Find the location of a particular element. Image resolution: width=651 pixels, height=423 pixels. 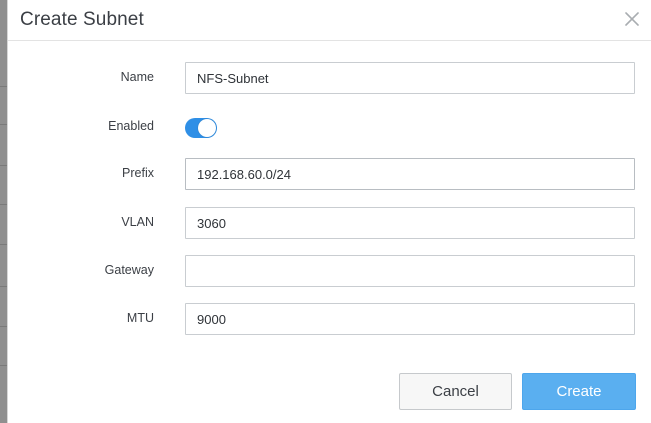

enabled-toggle is located at coordinates (201, 128).